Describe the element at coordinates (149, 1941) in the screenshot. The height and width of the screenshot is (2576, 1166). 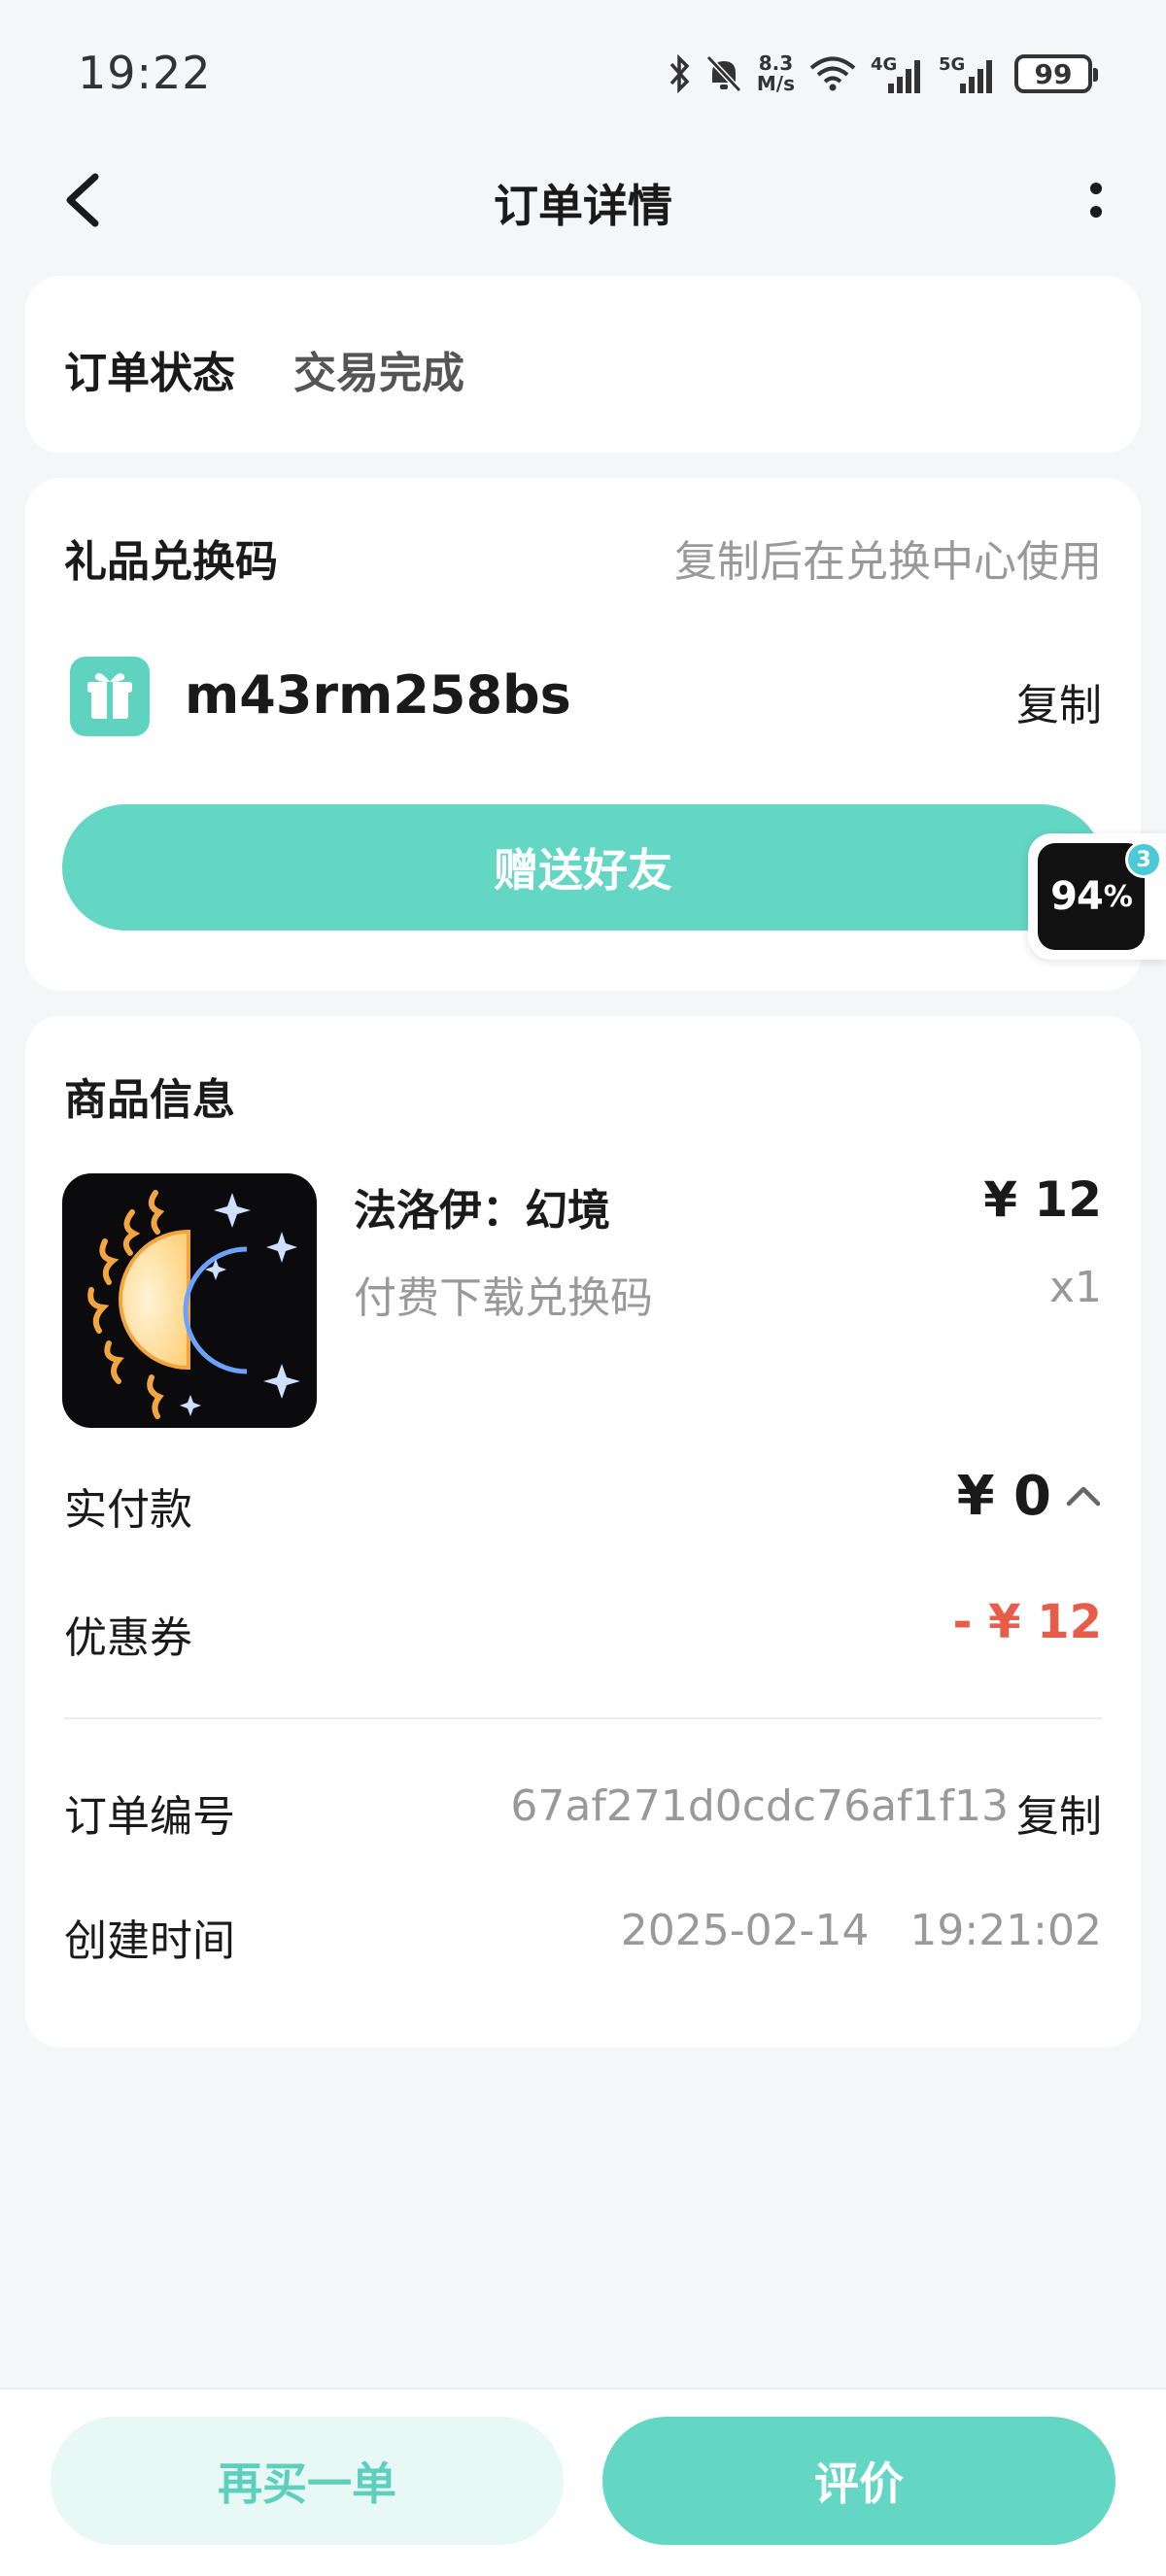
I see `created-time-label: 创建时间` at that location.